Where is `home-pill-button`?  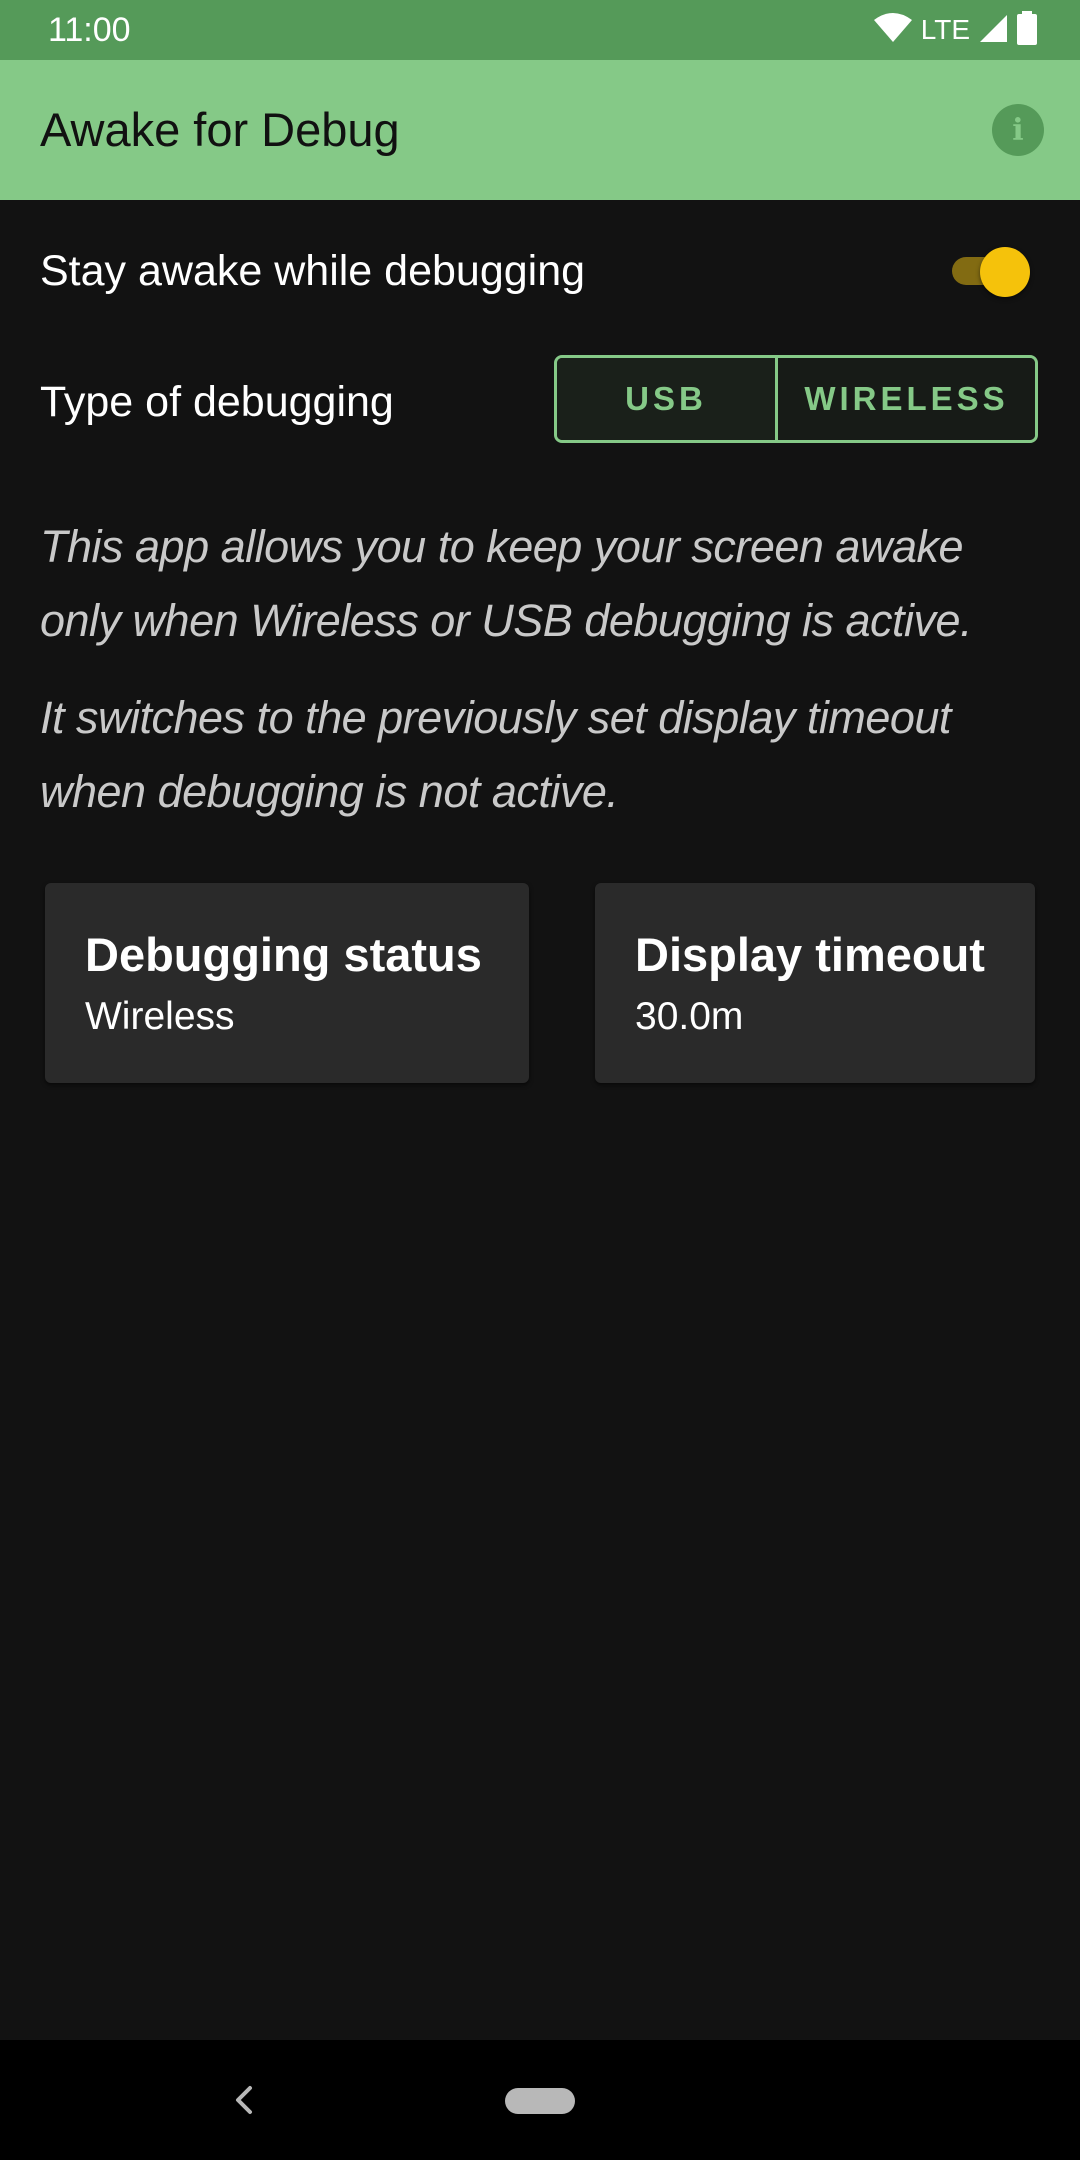
home-pill-button is located at coordinates (540, 2101).